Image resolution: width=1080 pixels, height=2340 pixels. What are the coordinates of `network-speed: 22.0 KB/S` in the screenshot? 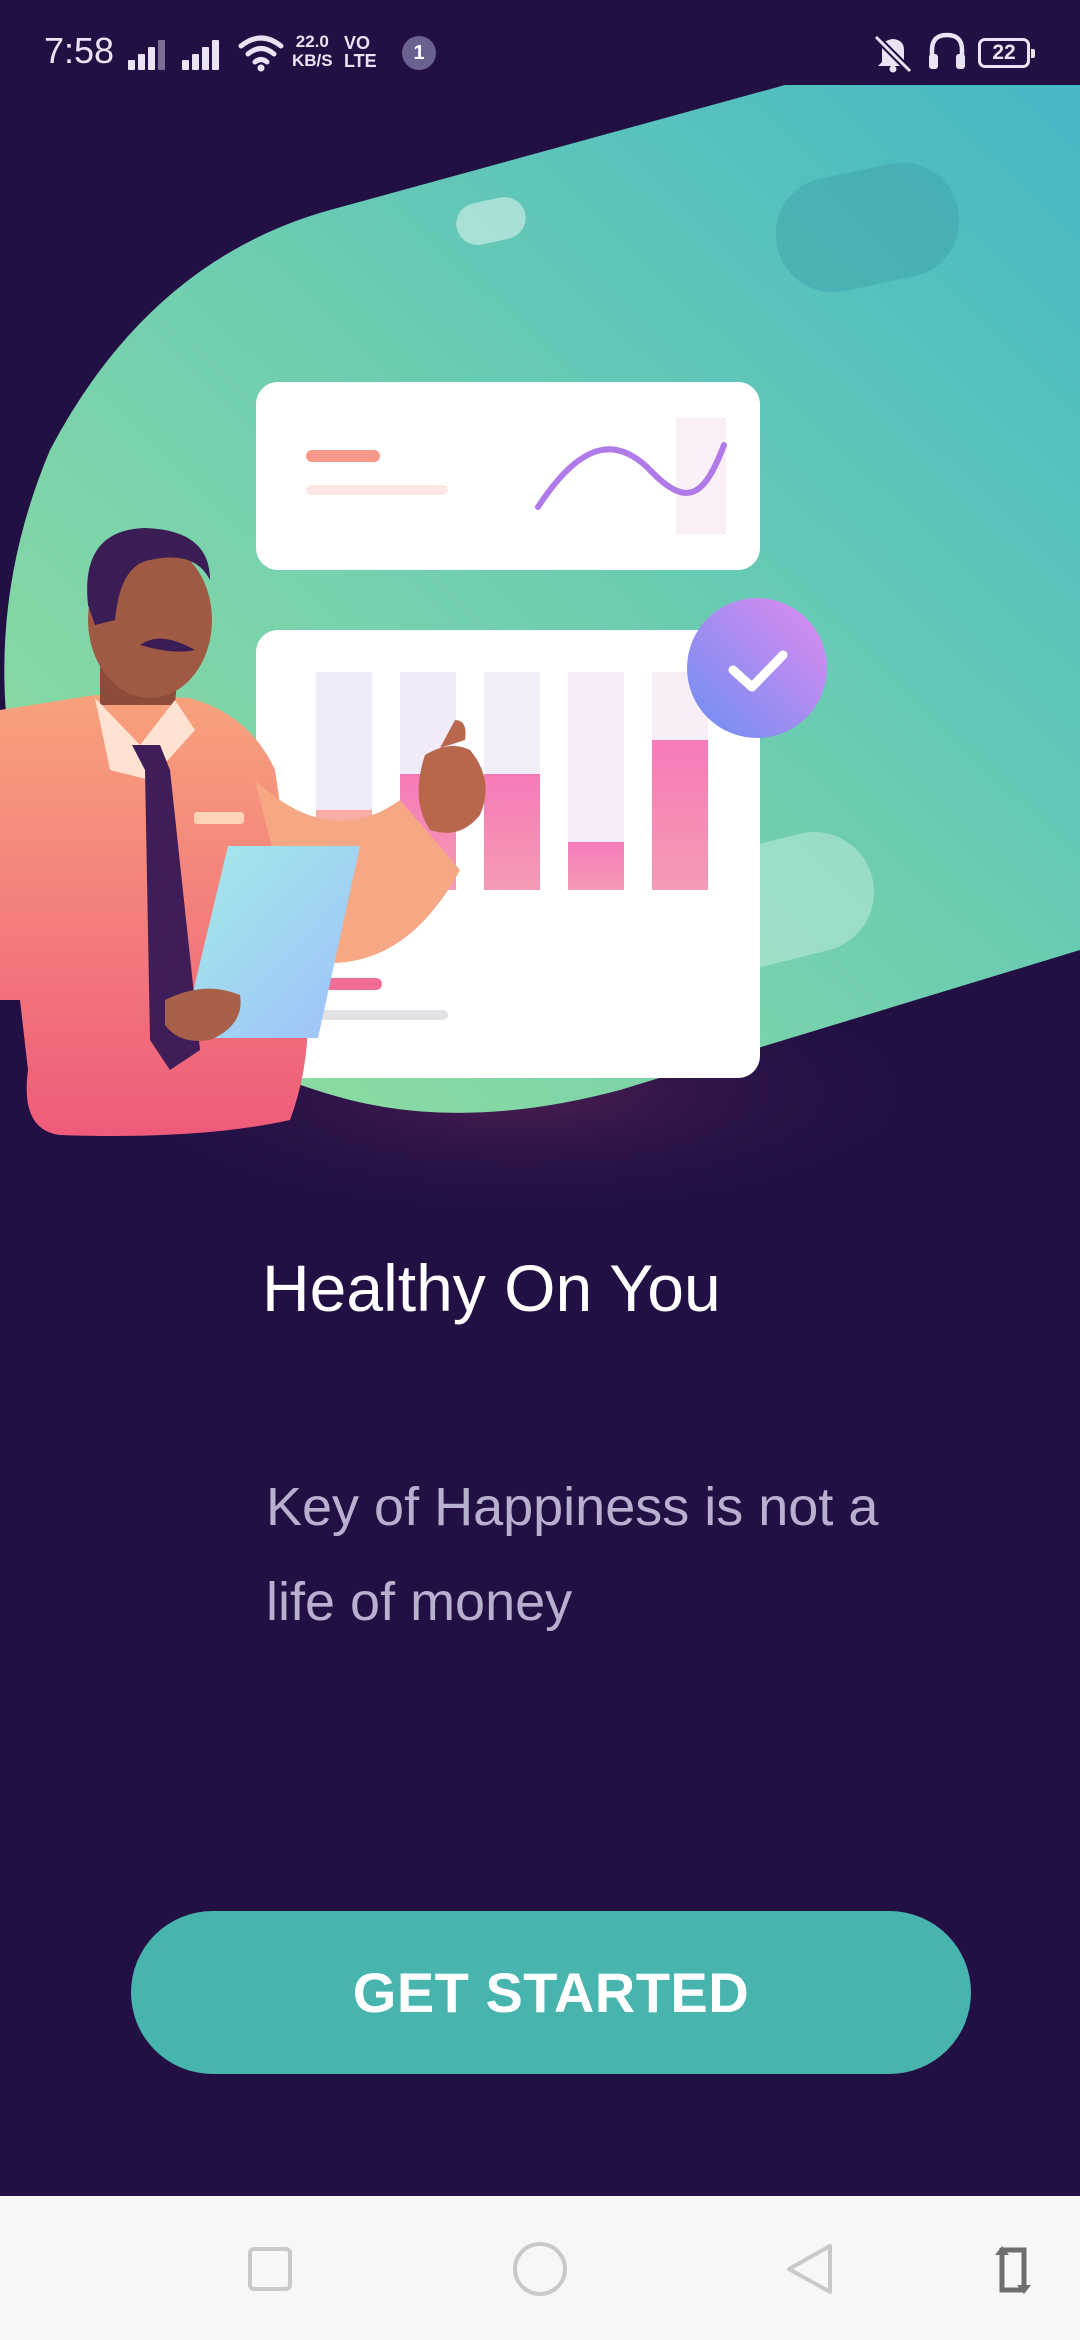 It's located at (312, 51).